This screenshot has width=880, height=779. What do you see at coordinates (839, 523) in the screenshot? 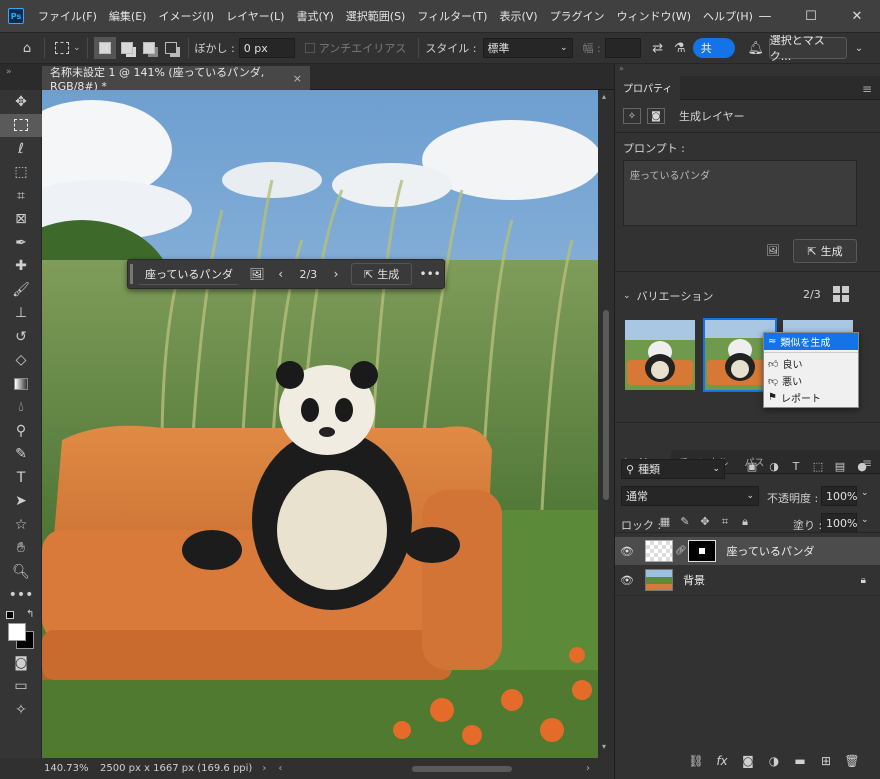
I see `fill-input: 100%` at bounding box center [839, 523].